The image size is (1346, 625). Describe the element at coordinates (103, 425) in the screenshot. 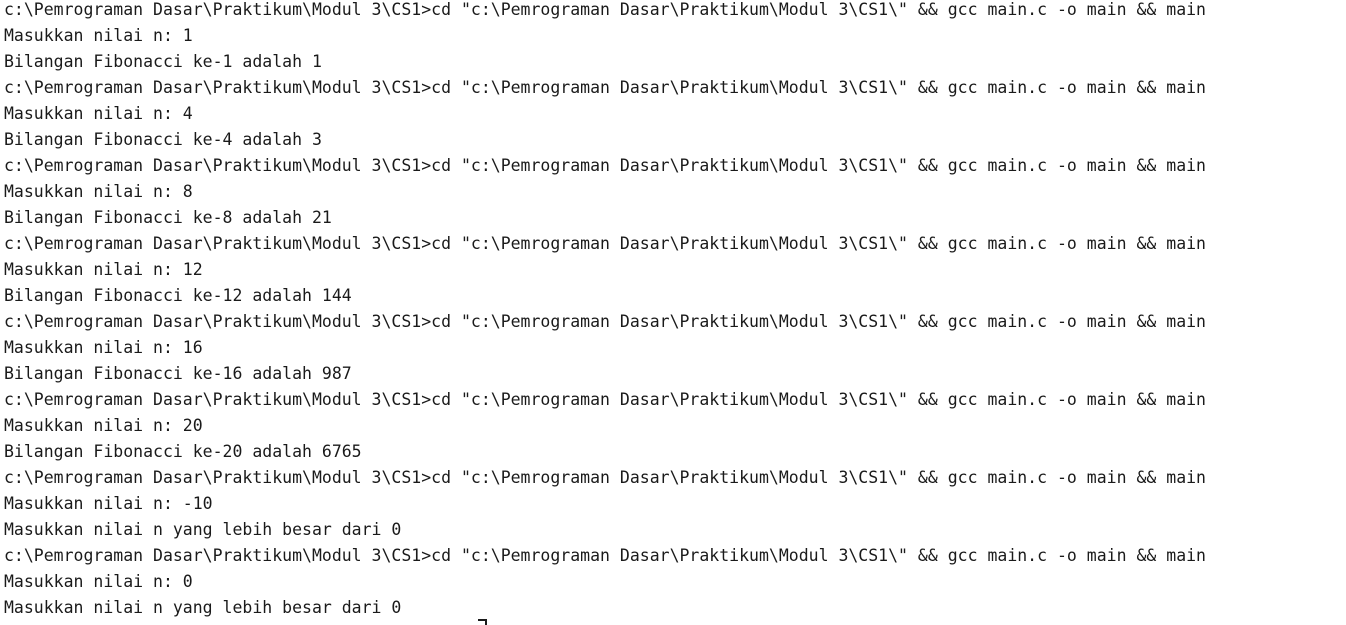

I see `terminal-line-input-prompt: Masukkan nilai n: 20` at that location.